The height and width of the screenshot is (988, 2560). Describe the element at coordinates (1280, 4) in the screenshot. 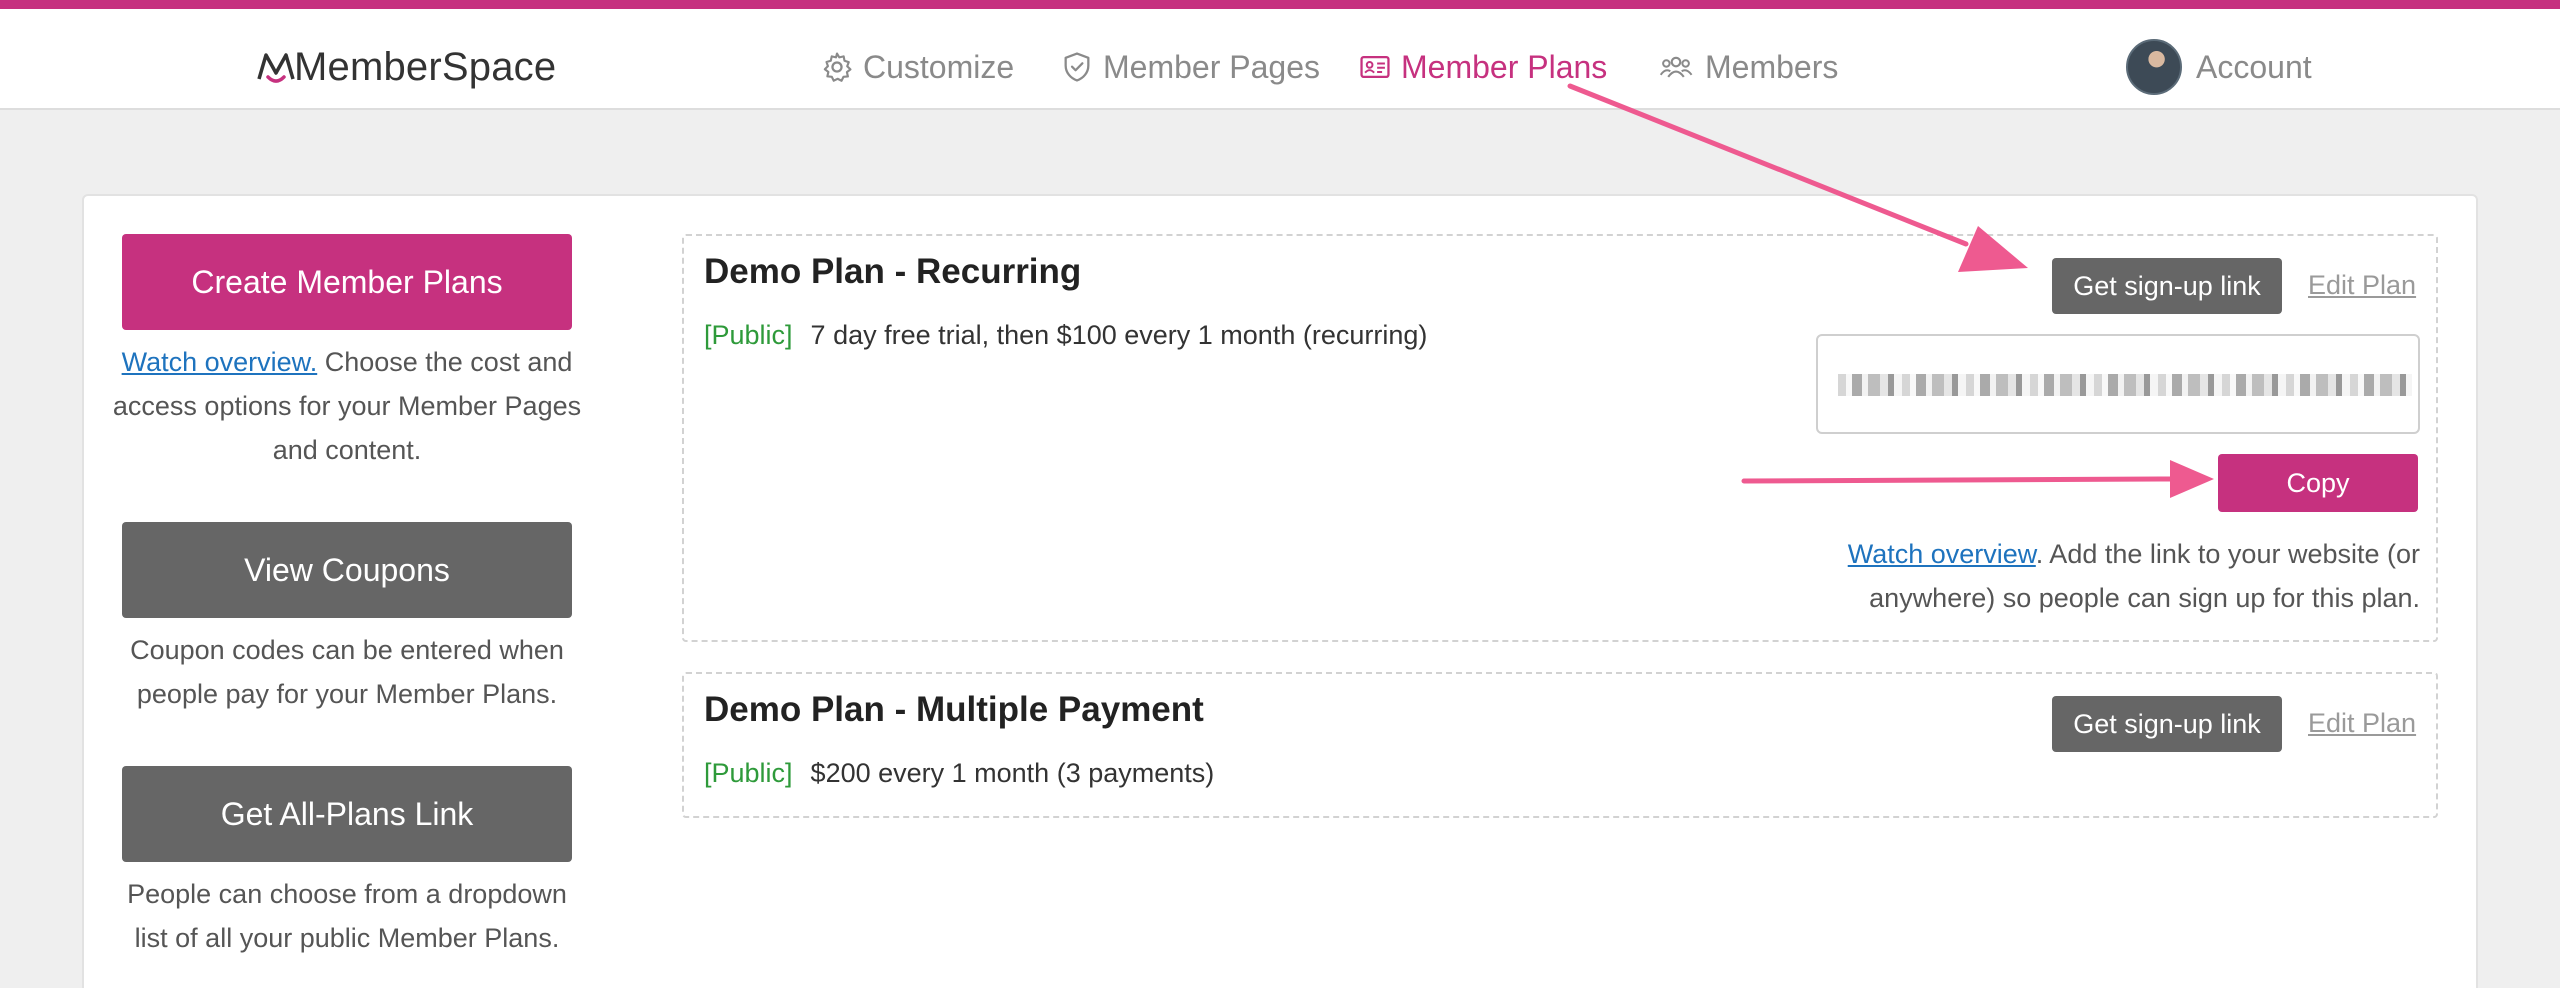

I see `top-accent-stripe` at that location.